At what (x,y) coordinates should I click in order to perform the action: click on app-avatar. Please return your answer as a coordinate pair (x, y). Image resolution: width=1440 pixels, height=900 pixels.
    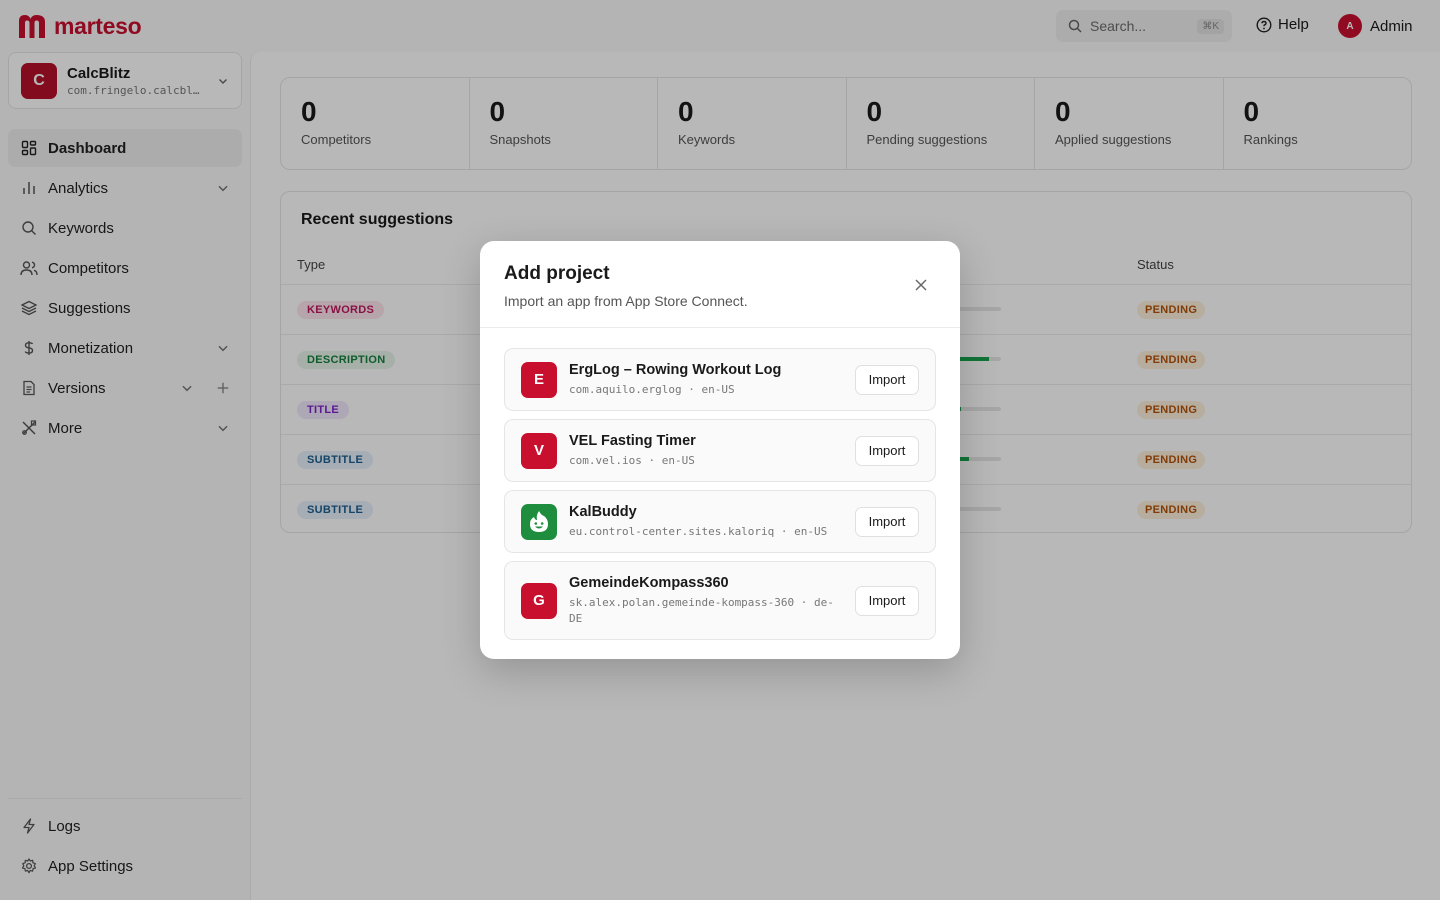
    Looking at the image, I should click on (539, 521).